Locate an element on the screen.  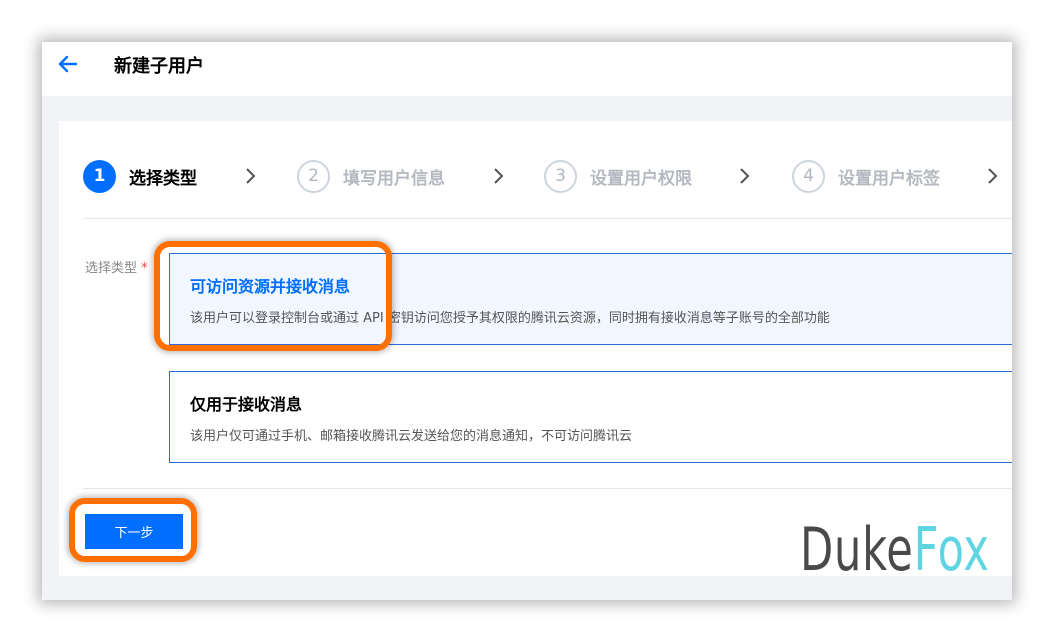
dukefox-watermark-logo: DukeFox is located at coordinates (895, 550).